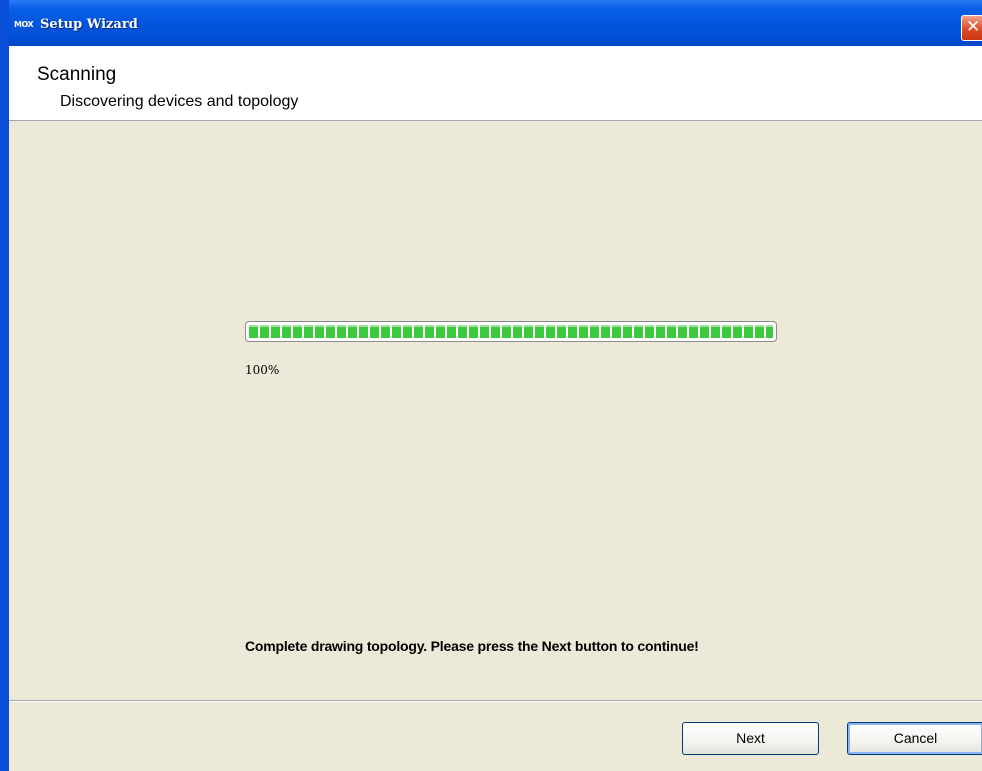  I want to click on close-button: ✕, so click(971, 28).